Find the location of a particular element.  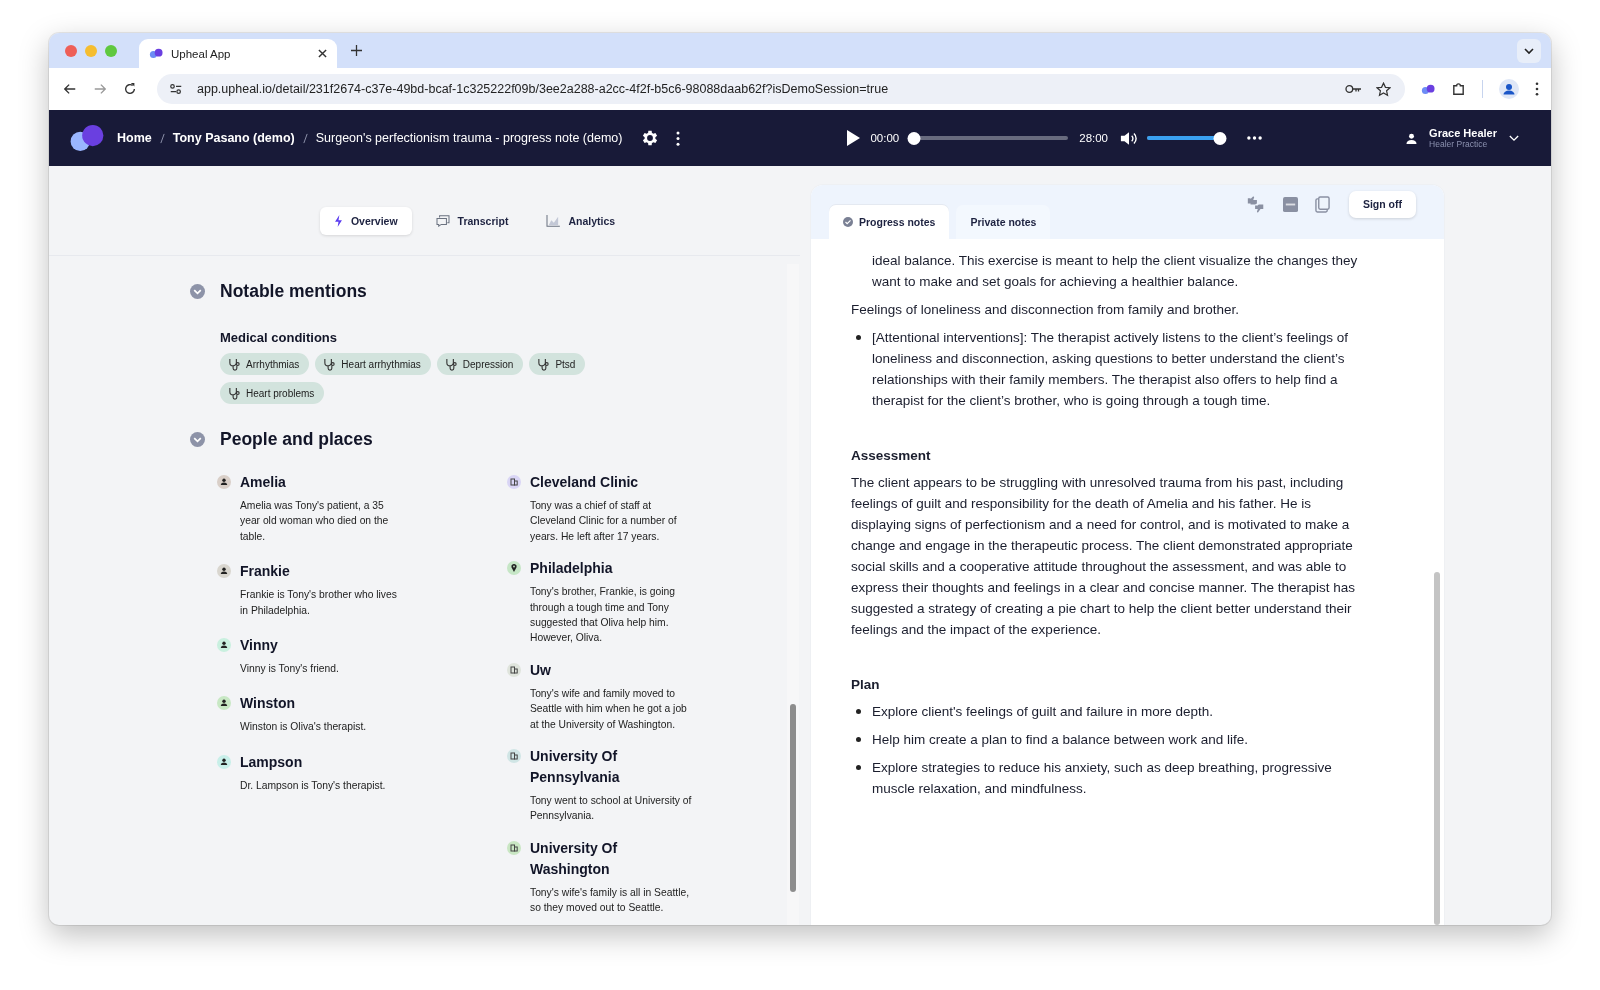

view-tab: Overview is located at coordinates (365, 221).